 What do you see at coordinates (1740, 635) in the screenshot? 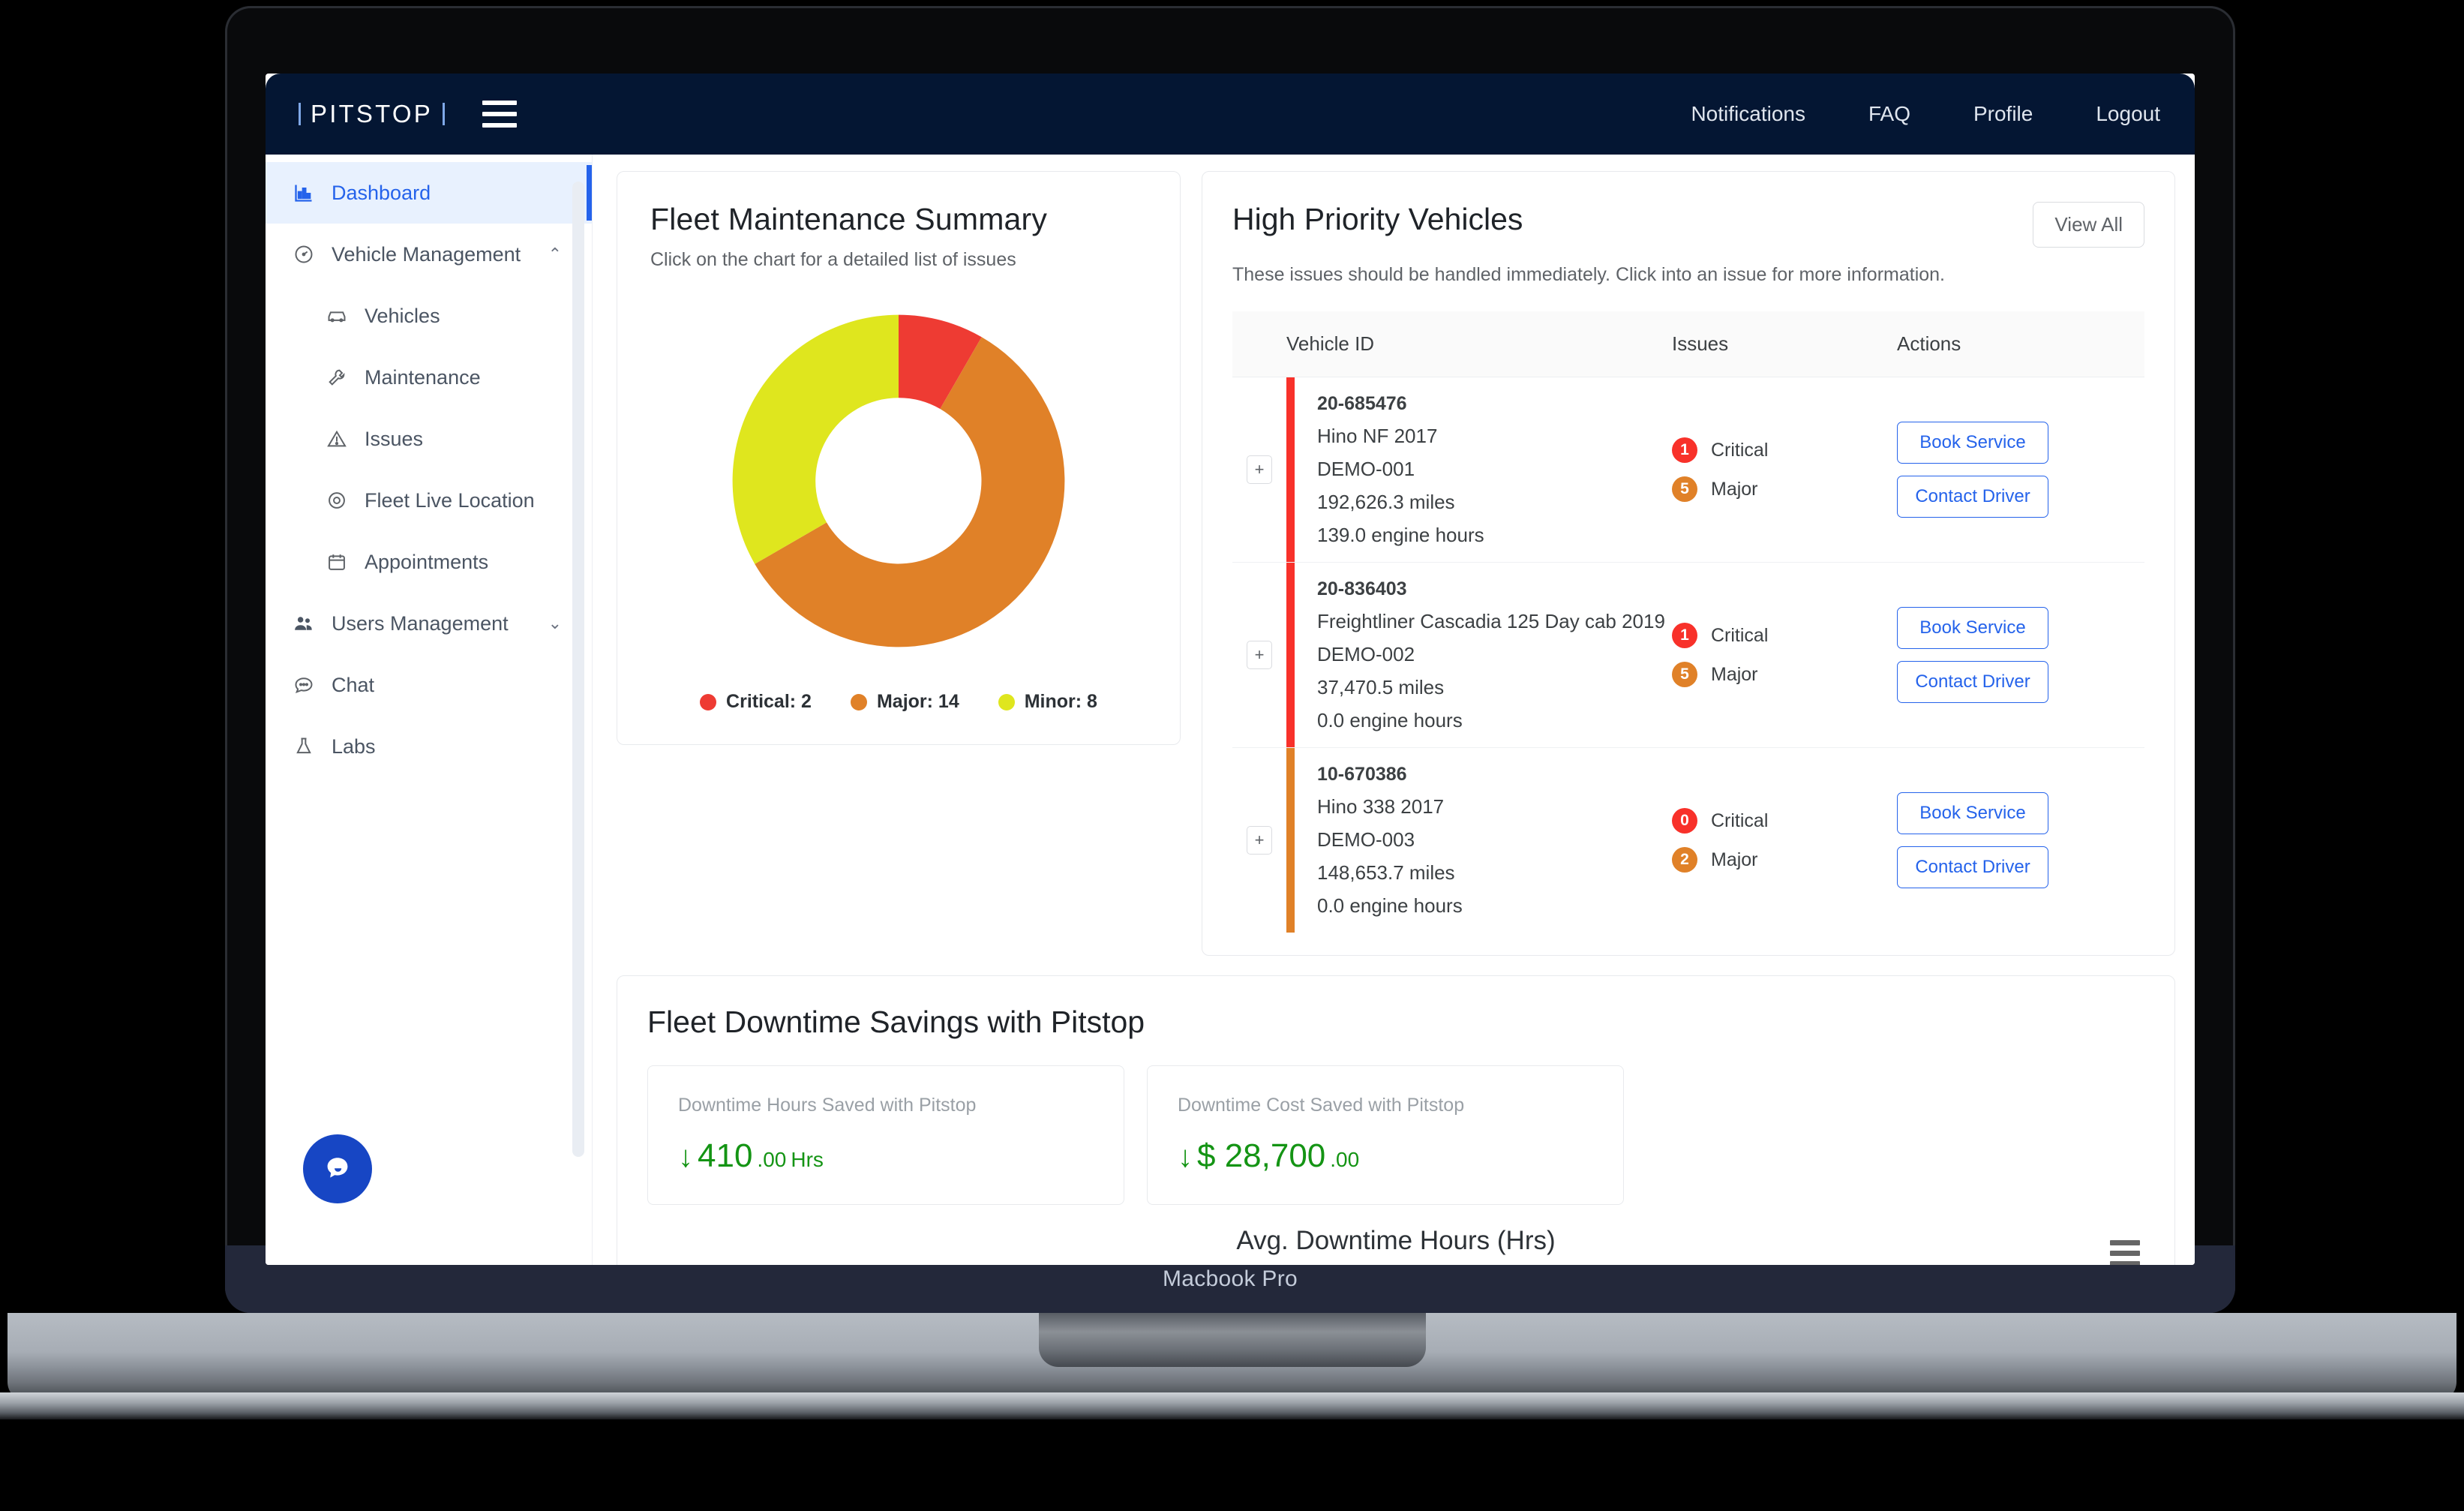
I see `issue-label: Critical` at bounding box center [1740, 635].